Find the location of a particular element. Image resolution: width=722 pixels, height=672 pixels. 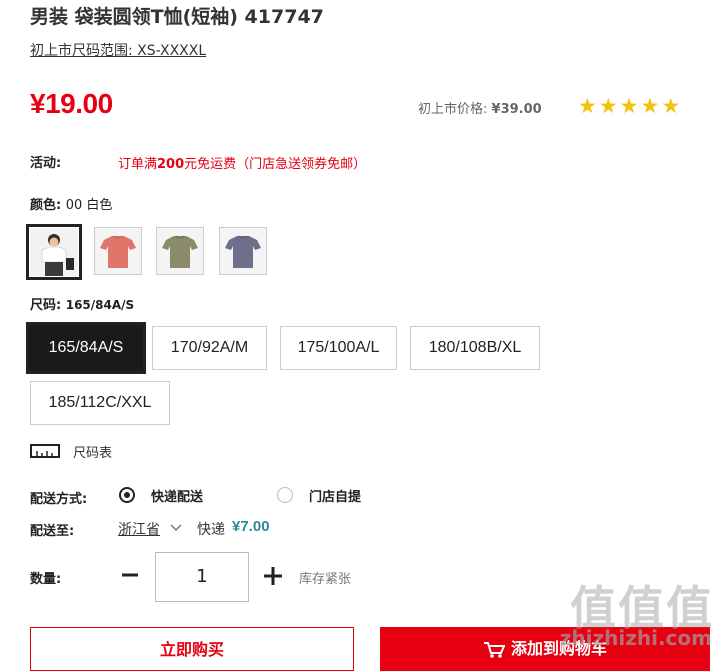

store-pickup-label: 门店自提 is located at coordinates (335, 497).